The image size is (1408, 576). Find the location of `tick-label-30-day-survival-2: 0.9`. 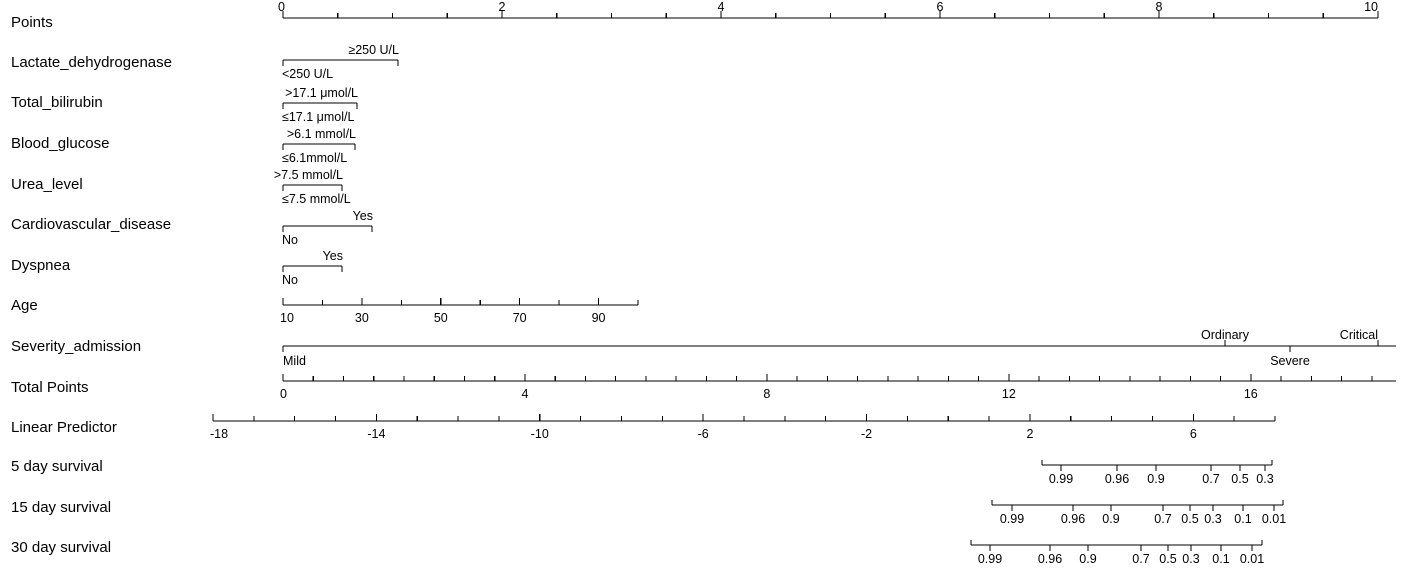

tick-label-30-day-survival-2: 0.9 is located at coordinates (1088, 559).